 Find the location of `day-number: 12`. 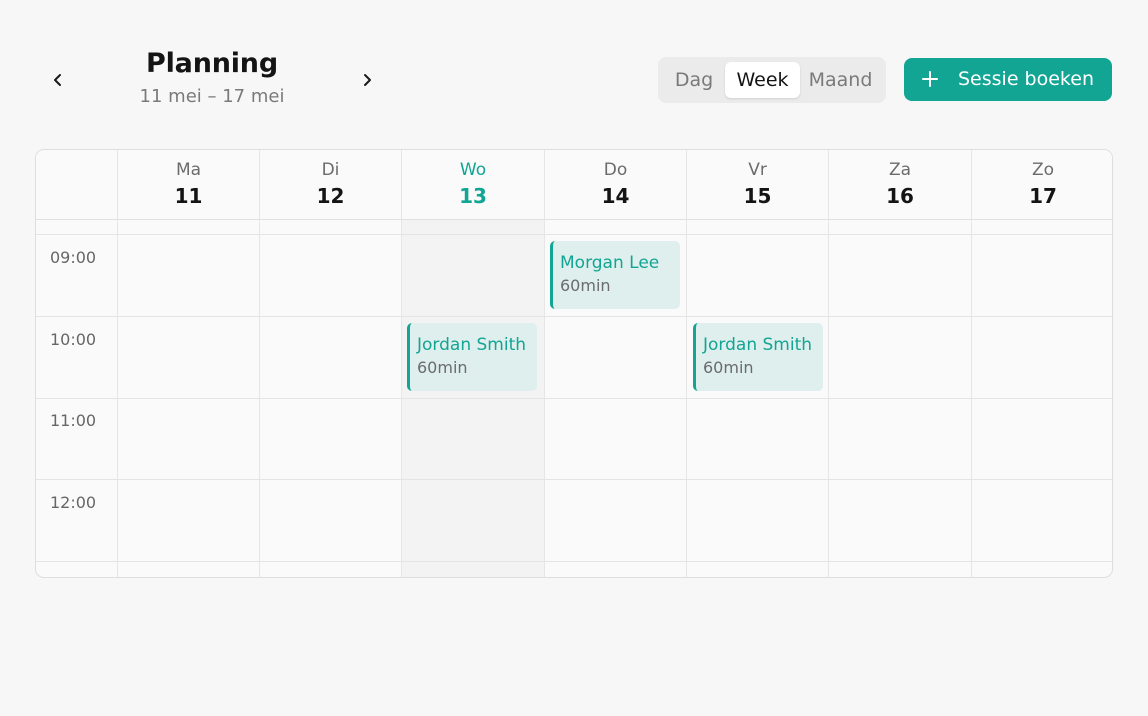

day-number: 12 is located at coordinates (330, 196).